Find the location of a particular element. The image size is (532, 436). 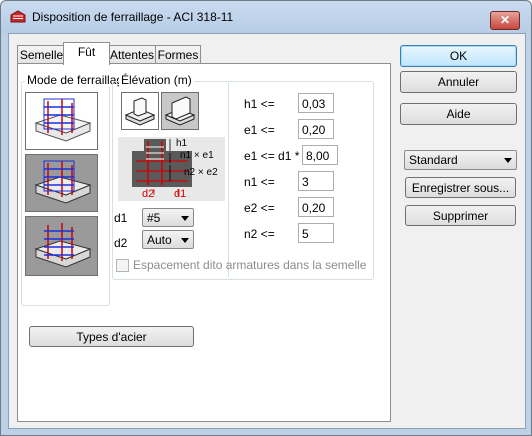

tab-label: Attentes is located at coordinates (132, 55).